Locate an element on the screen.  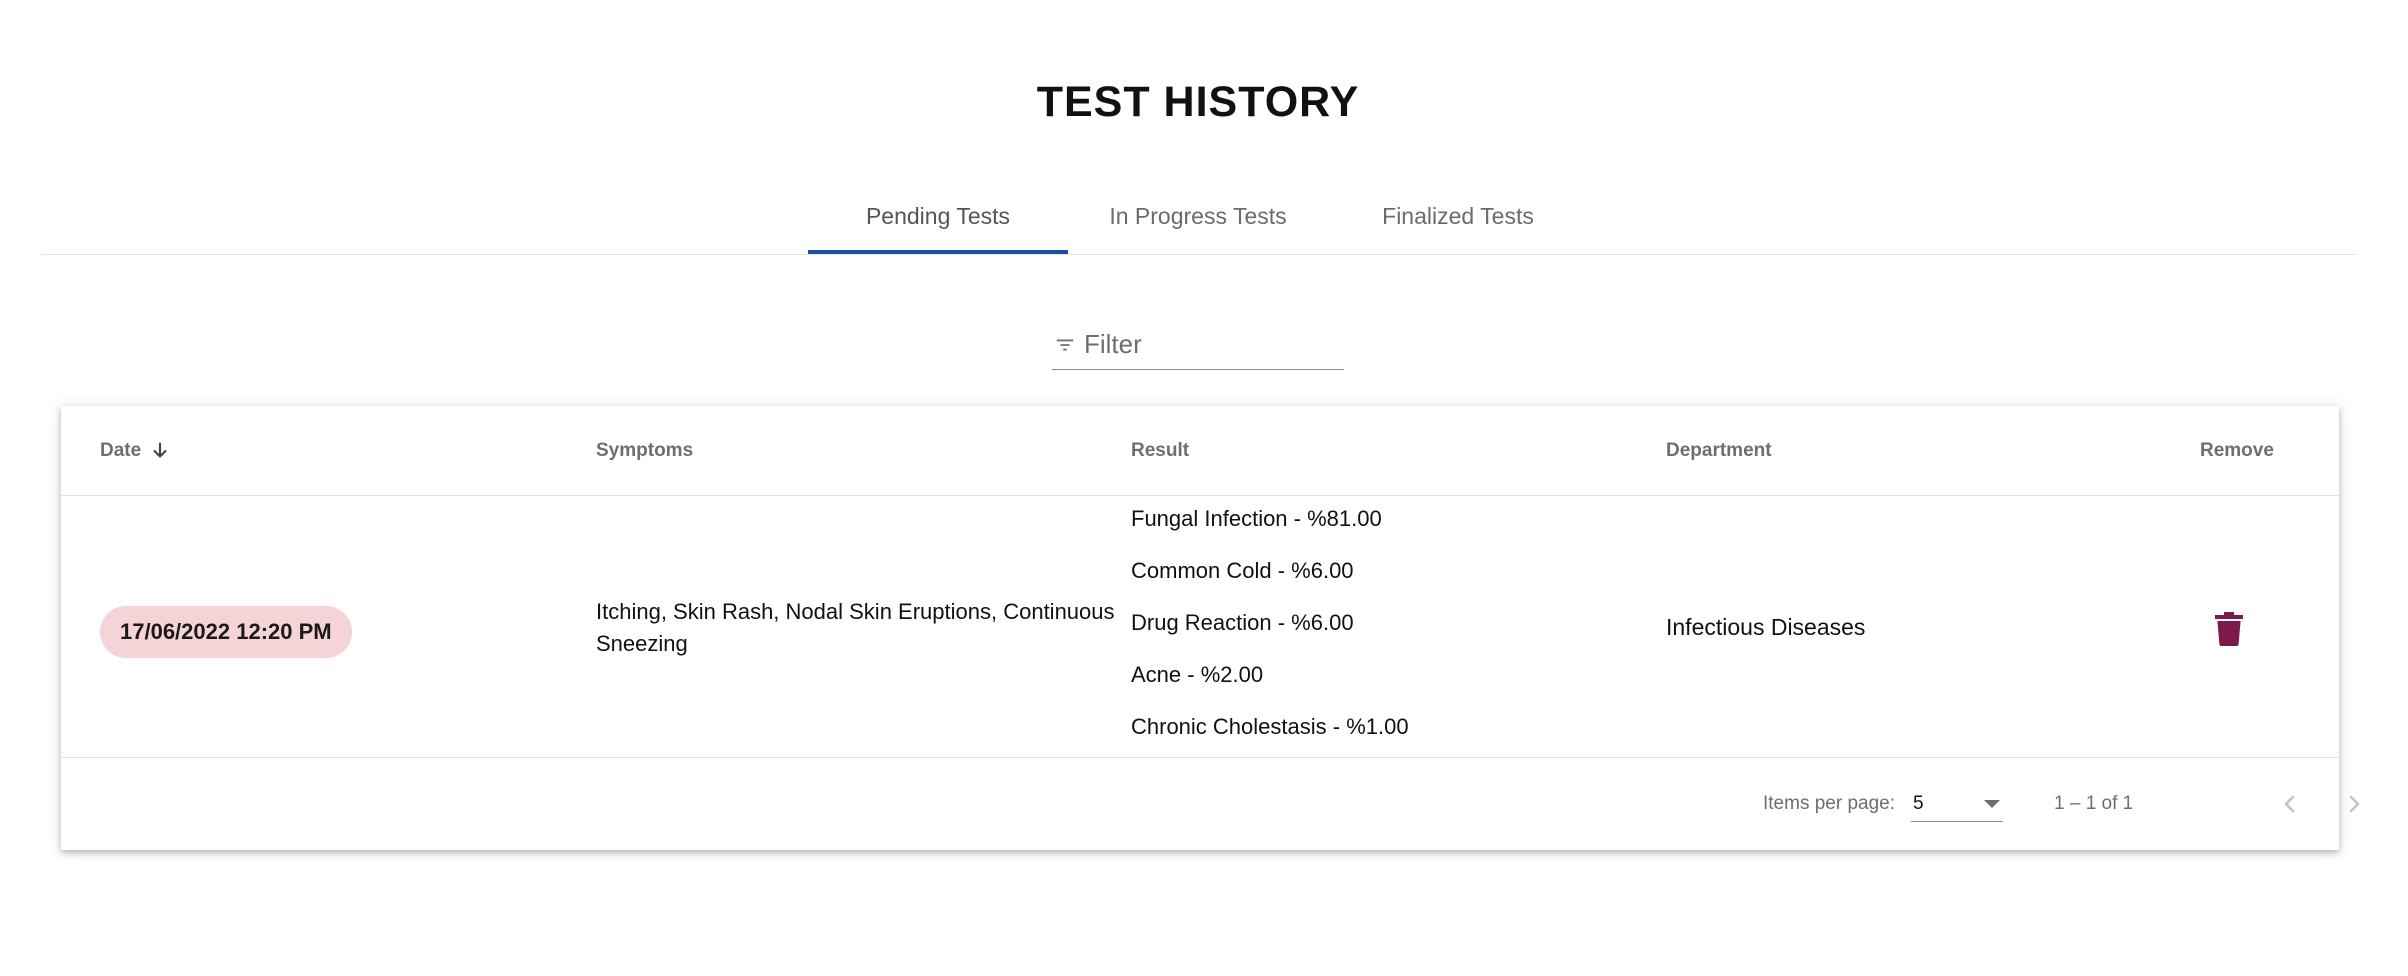
tab-pending-tests: Pending Tests is located at coordinates (938, 216).